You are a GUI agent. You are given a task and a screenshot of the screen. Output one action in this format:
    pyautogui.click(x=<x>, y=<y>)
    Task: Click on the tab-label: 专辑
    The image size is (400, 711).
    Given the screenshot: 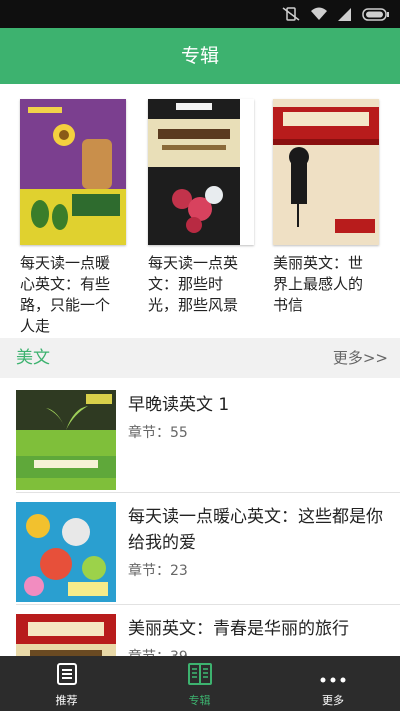 What is the action you would take?
    pyautogui.click(x=199, y=700)
    